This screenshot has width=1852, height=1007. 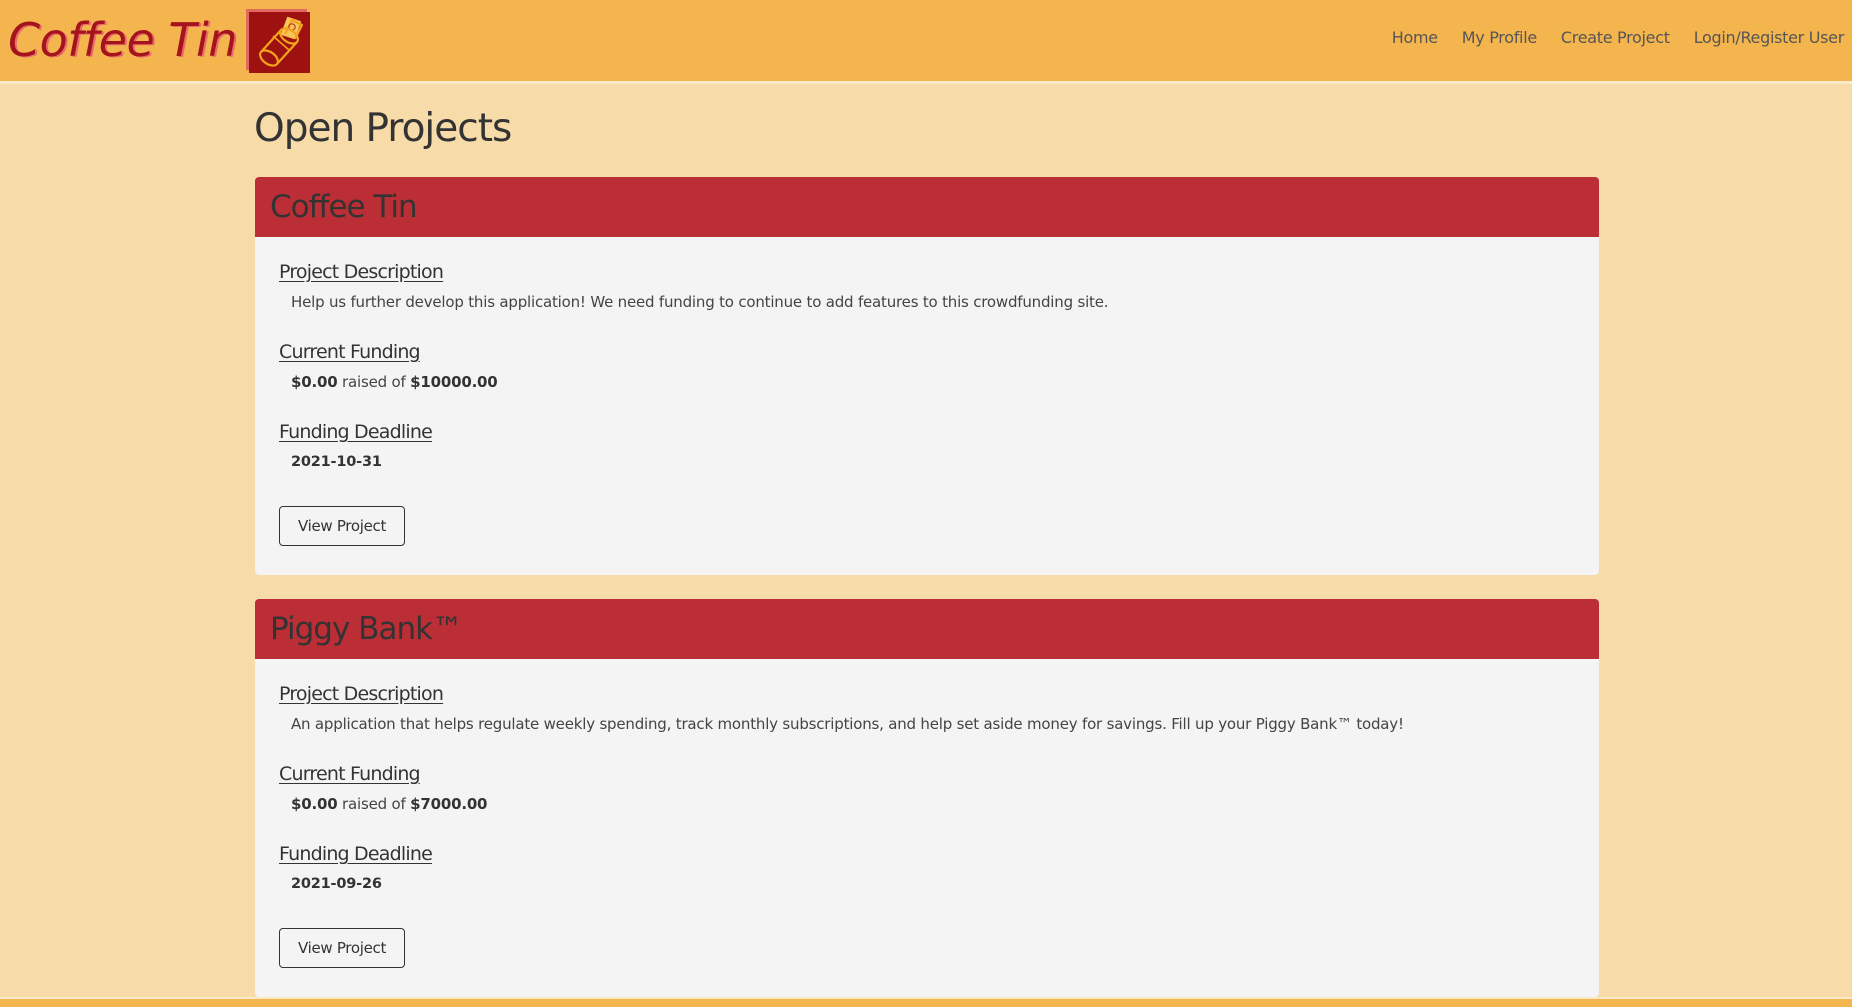 What do you see at coordinates (1499, 37) in the screenshot?
I see `nav-my-profile: My Profile` at bounding box center [1499, 37].